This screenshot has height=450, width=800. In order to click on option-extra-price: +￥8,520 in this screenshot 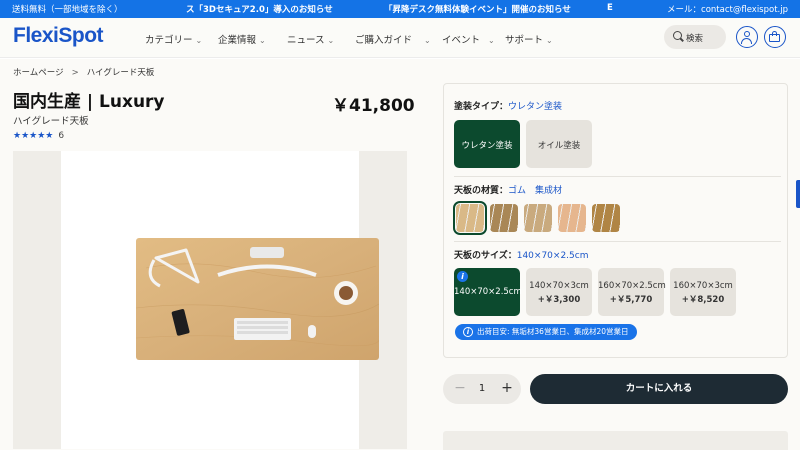, I will do `click(703, 300)`.